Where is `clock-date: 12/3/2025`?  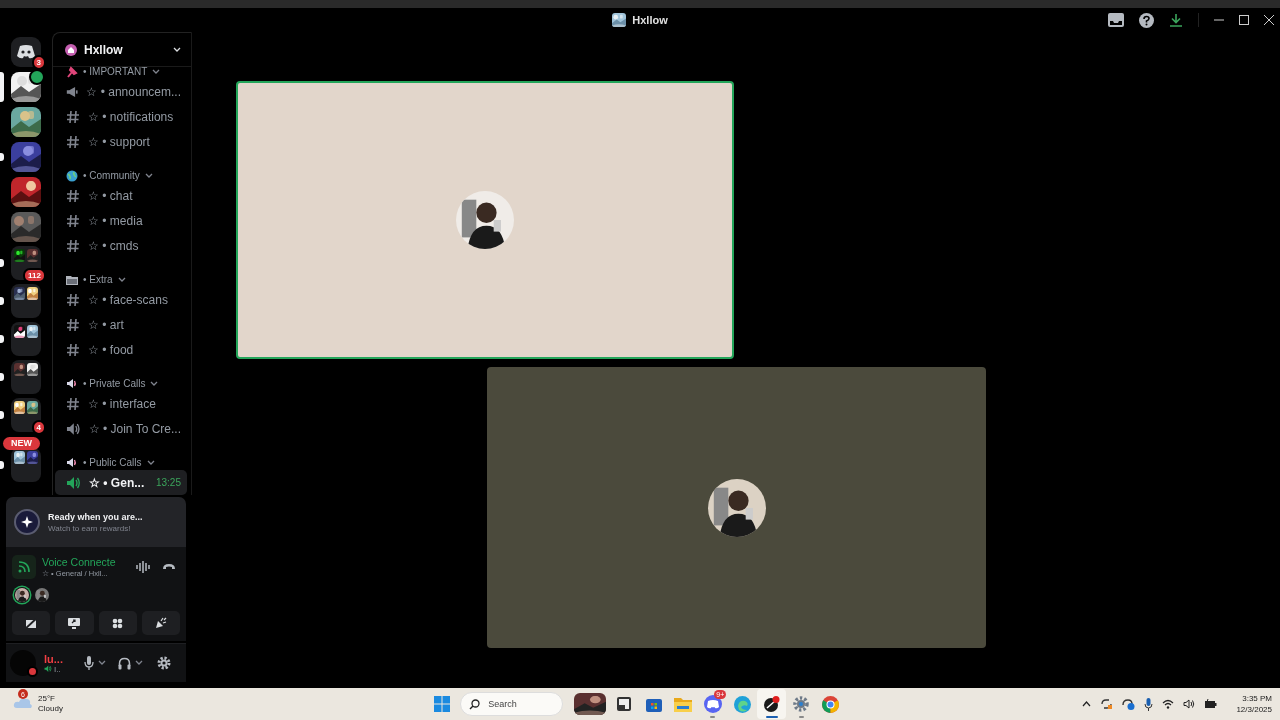 clock-date: 12/3/2025 is located at coordinates (1254, 709).